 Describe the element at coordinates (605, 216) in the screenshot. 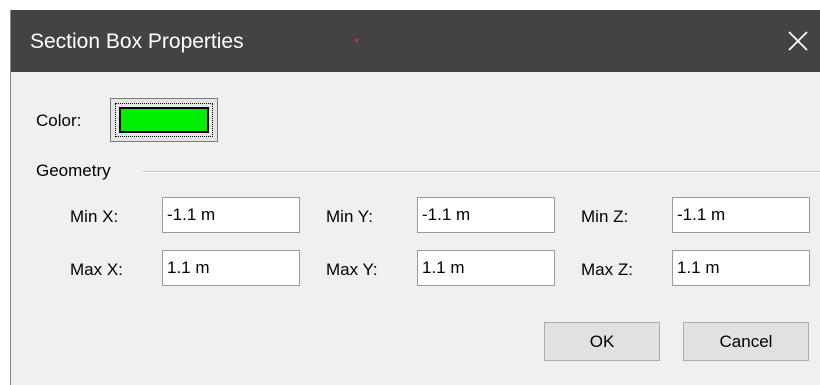

I see `min-z-label: Min Z:` at that location.